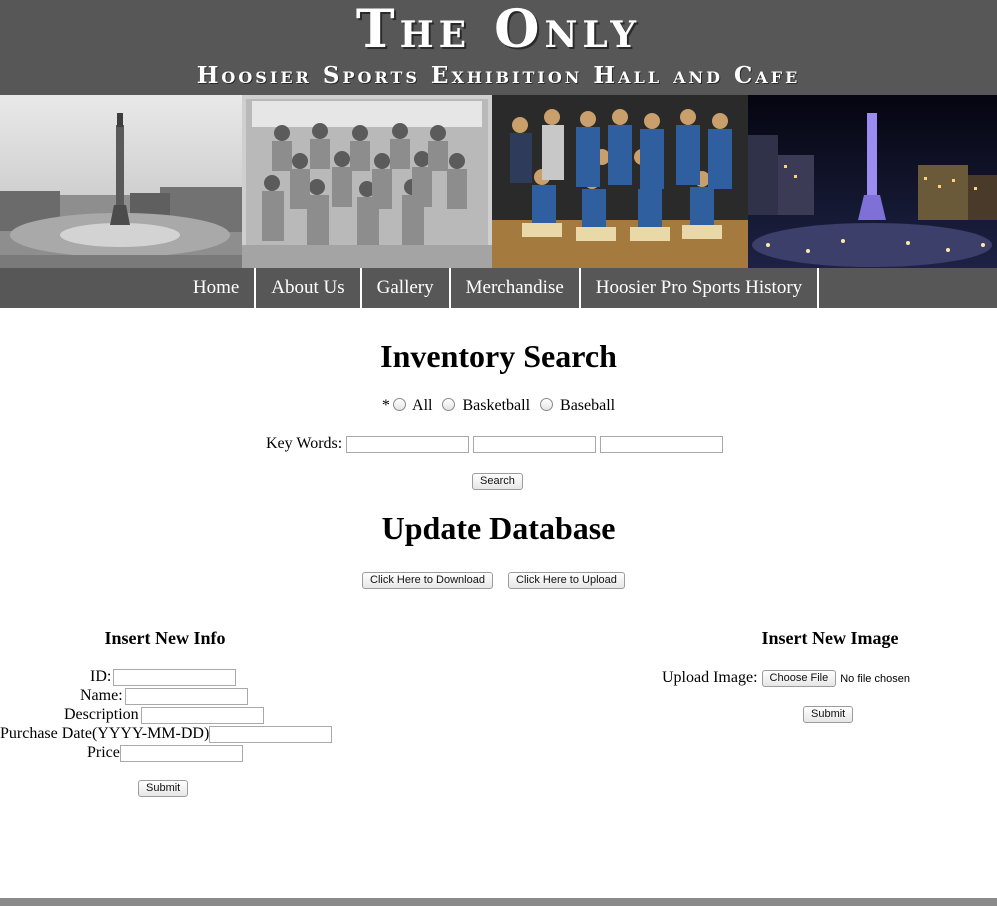 The image size is (997, 906). Describe the element at coordinates (497, 481) in the screenshot. I see `search-button: Search` at that location.